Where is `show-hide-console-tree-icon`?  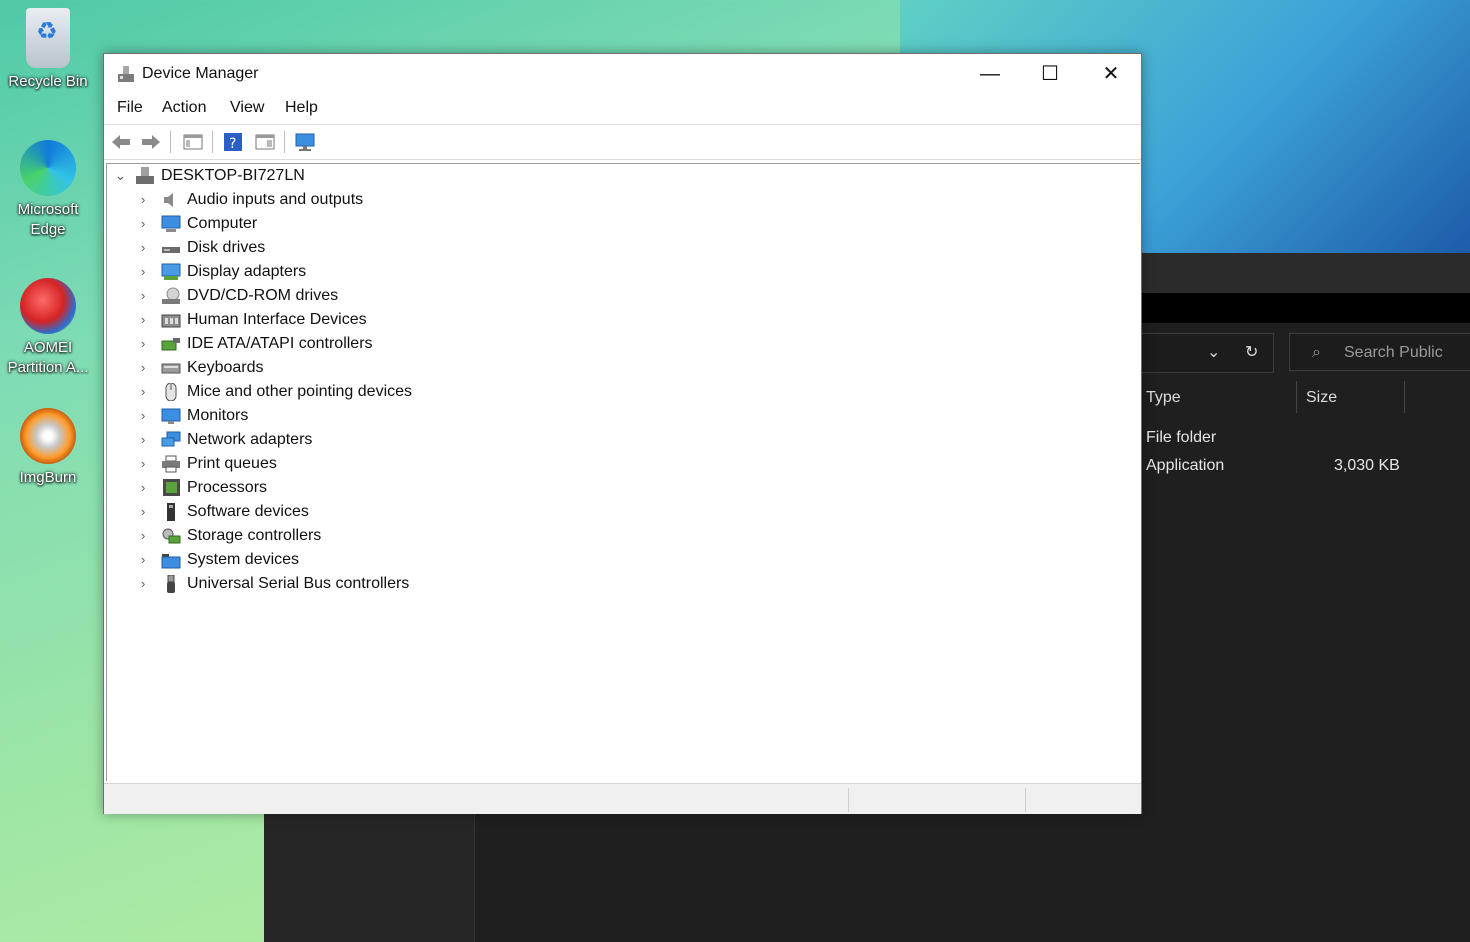 show-hide-console-tree-icon is located at coordinates (193, 142).